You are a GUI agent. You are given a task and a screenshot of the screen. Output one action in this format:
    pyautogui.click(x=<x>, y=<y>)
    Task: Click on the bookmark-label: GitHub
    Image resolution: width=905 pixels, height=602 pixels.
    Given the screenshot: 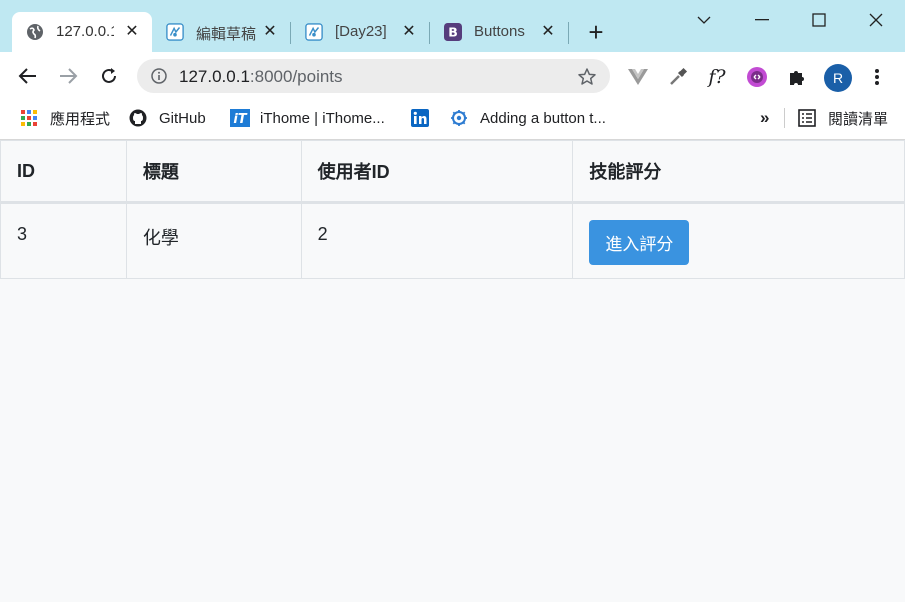 What is the action you would take?
    pyautogui.click(x=182, y=118)
    